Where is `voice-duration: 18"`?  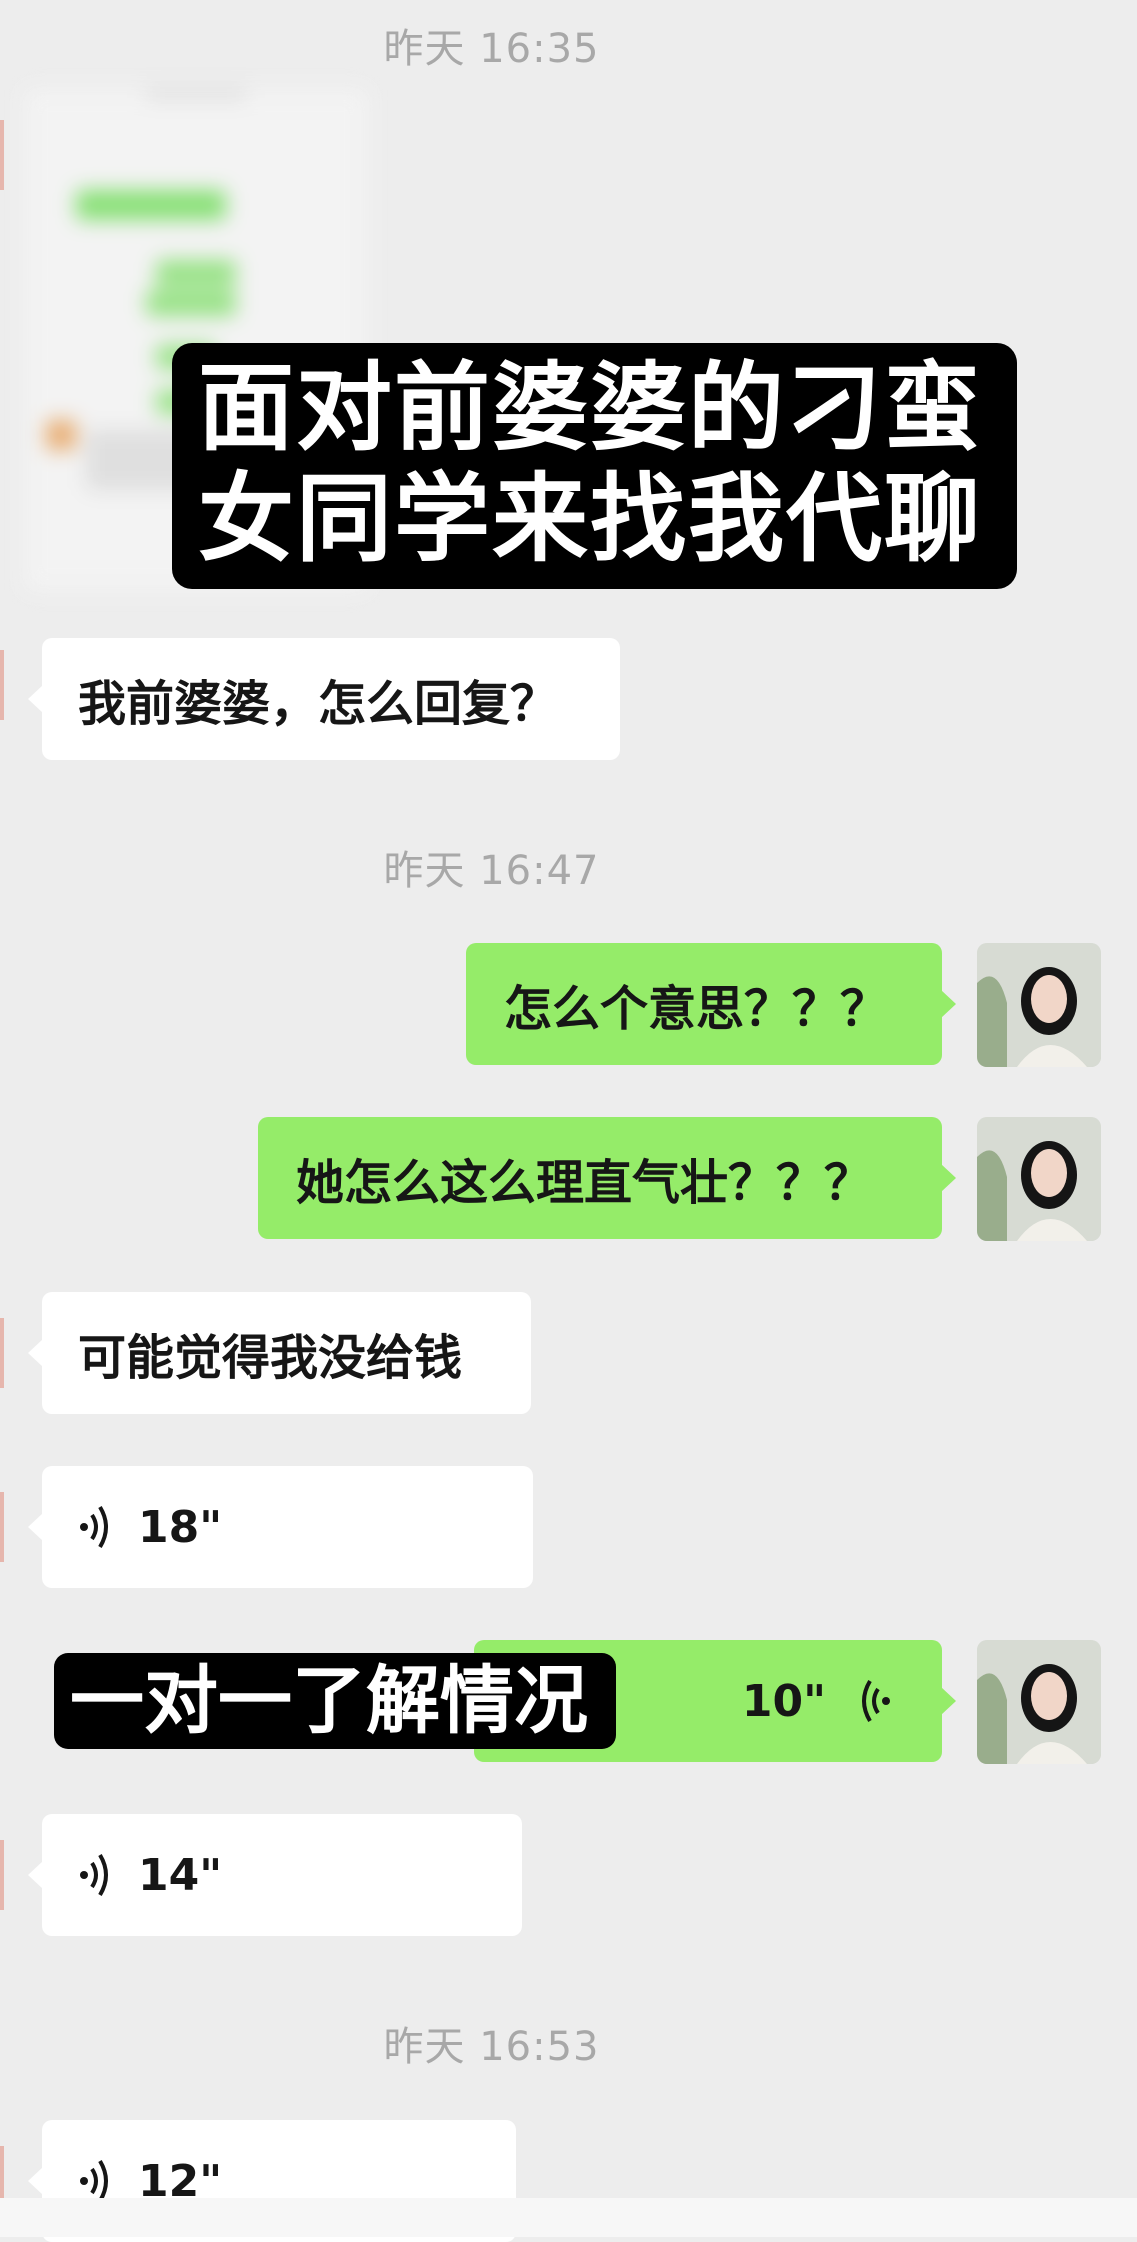
voice-duration: 18" is located at coordinates (180, 1527).